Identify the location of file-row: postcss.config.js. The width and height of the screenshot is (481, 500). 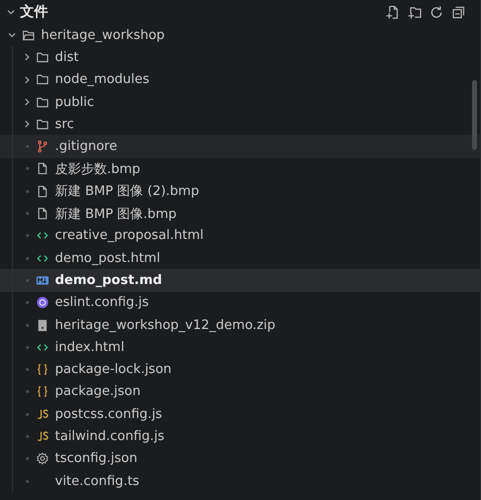
(240, 414).